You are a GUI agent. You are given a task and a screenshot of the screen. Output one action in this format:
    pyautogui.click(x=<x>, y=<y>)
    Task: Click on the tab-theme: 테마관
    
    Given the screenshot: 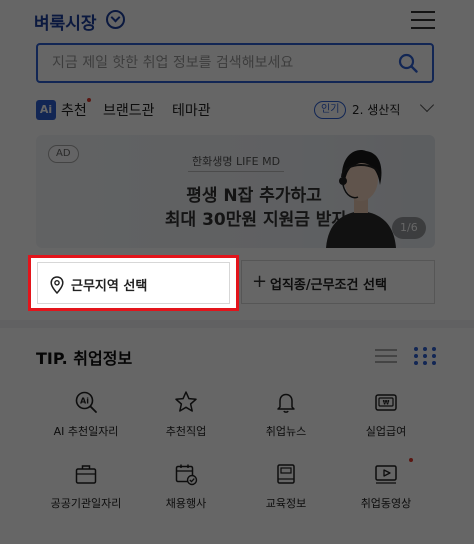 What is the action you would take?
    pyautogui.click(x=191, y=110)
    